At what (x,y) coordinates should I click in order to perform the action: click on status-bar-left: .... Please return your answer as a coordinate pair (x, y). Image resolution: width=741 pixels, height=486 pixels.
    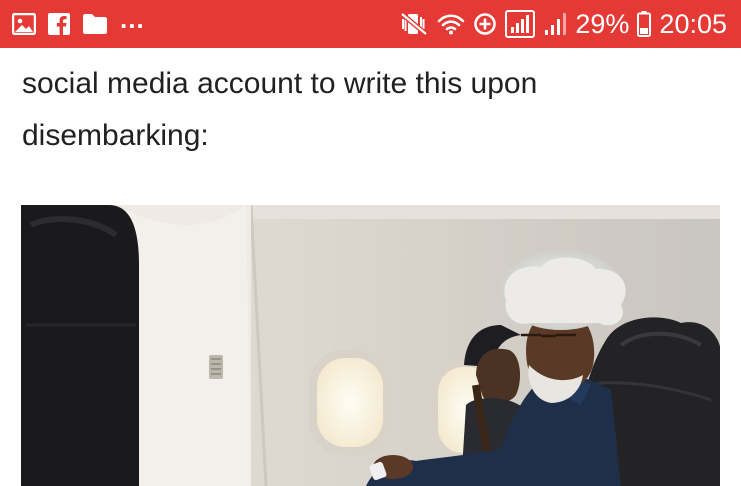
    Looking at the image, I should click on (78, 19).